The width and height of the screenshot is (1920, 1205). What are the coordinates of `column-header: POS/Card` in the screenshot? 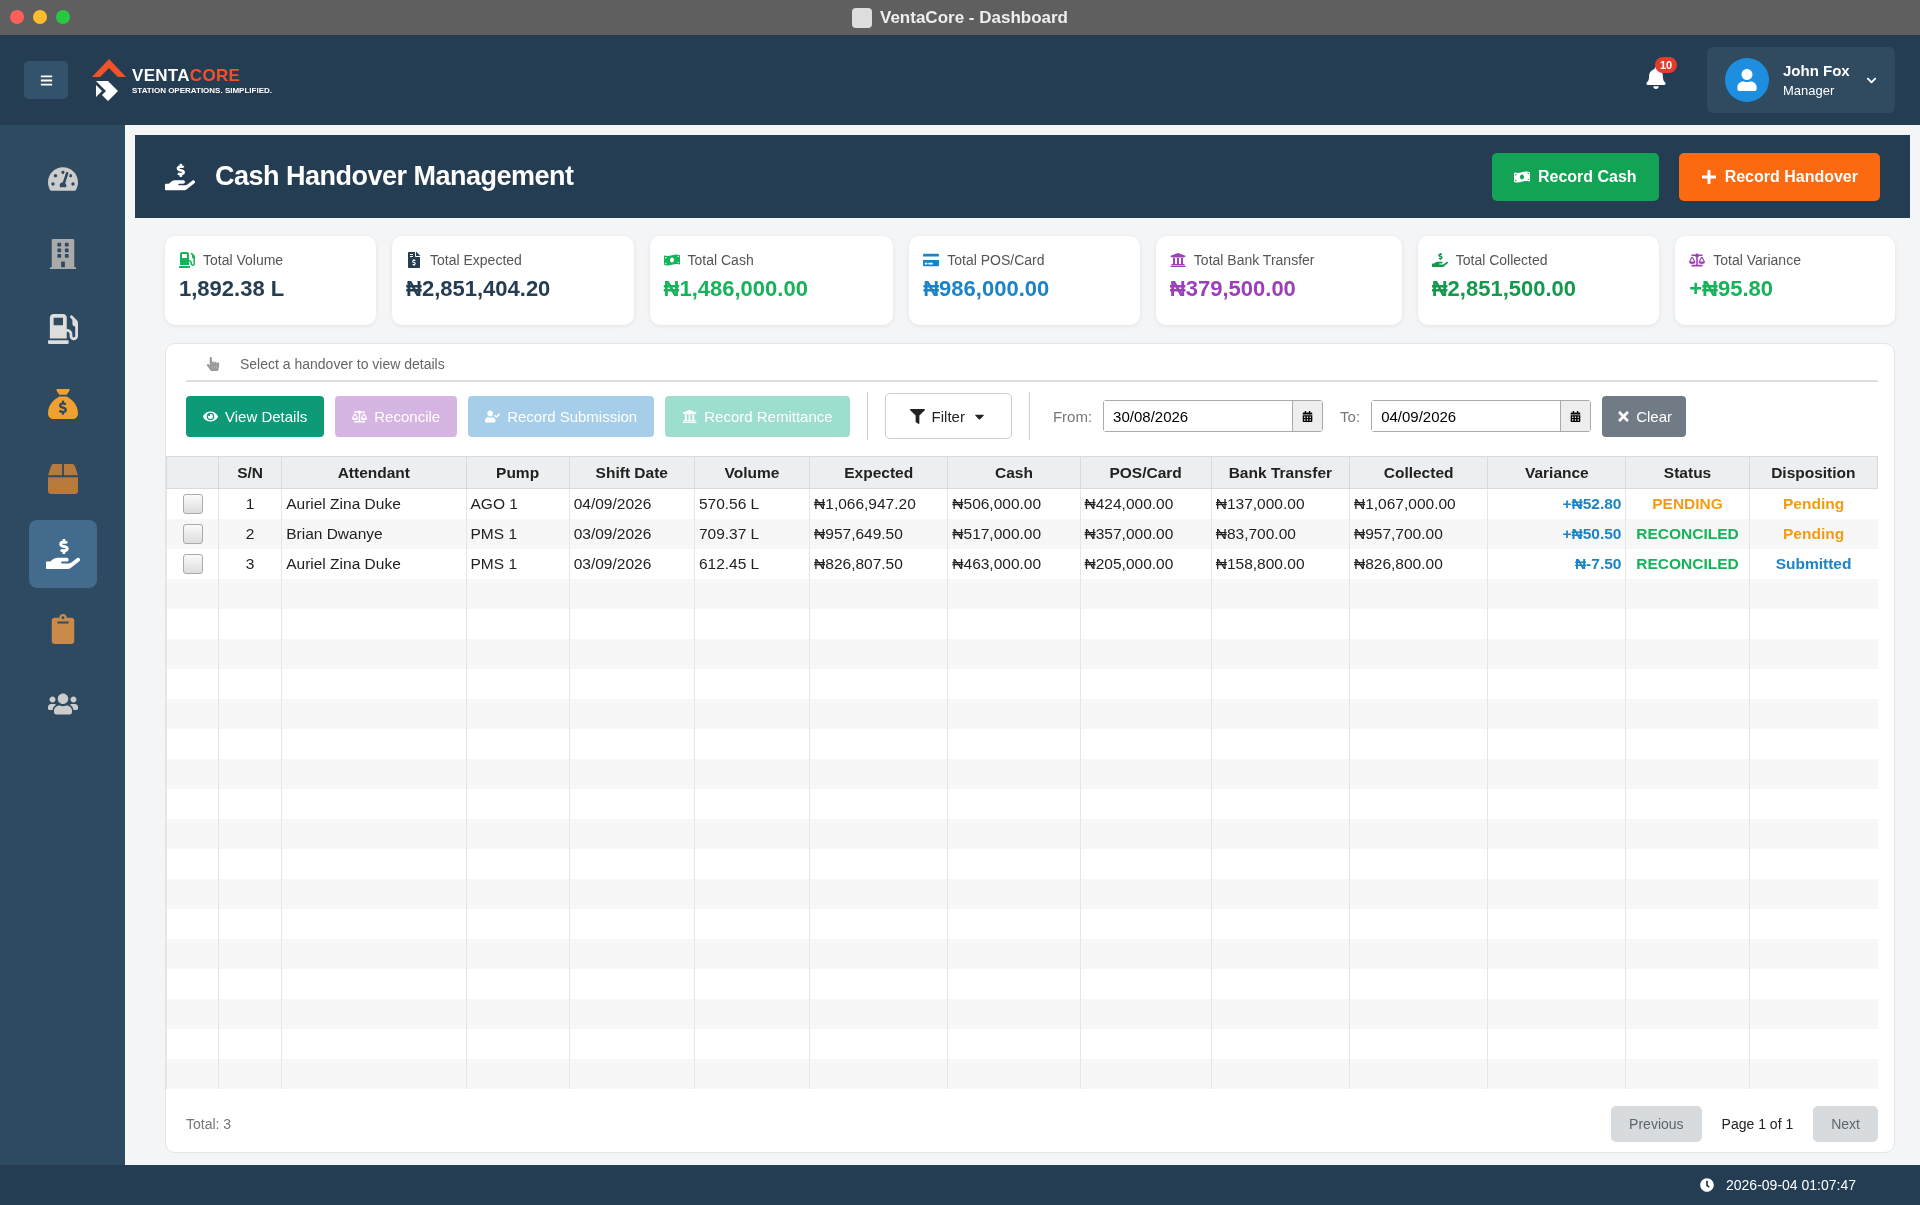 It's located at (1146, 472).